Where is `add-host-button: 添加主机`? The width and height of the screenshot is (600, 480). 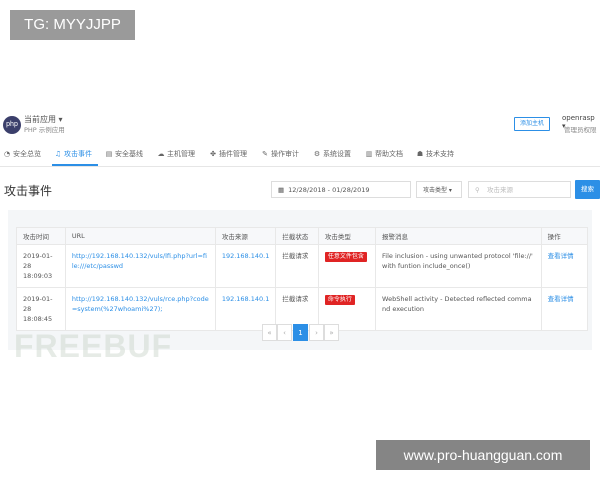 add-host-button: 添加主机 is located at coordinates (532, 124).